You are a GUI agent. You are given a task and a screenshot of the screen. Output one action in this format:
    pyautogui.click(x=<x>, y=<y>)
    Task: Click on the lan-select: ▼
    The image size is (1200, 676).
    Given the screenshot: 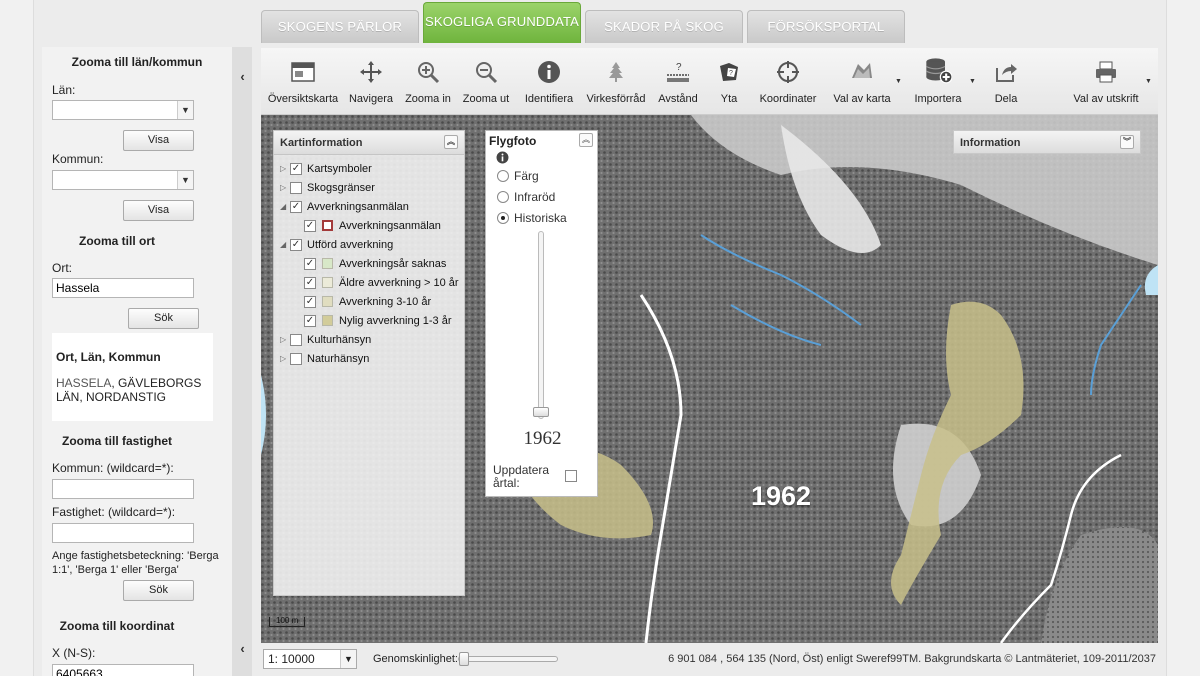 What is the action you would take?
    pyautogui.click(x=123, y=110)
    